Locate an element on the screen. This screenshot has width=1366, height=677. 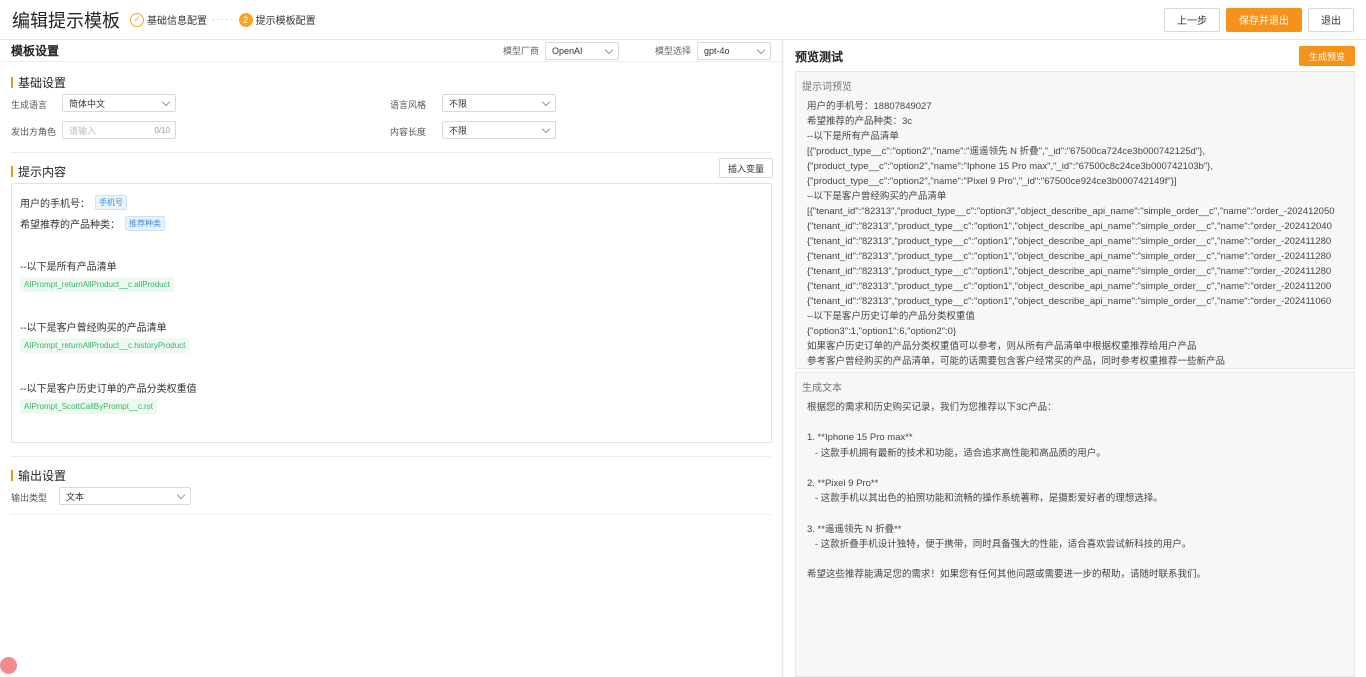
output-settings-heading: 输出设置 is located at coordinates (33, 475).